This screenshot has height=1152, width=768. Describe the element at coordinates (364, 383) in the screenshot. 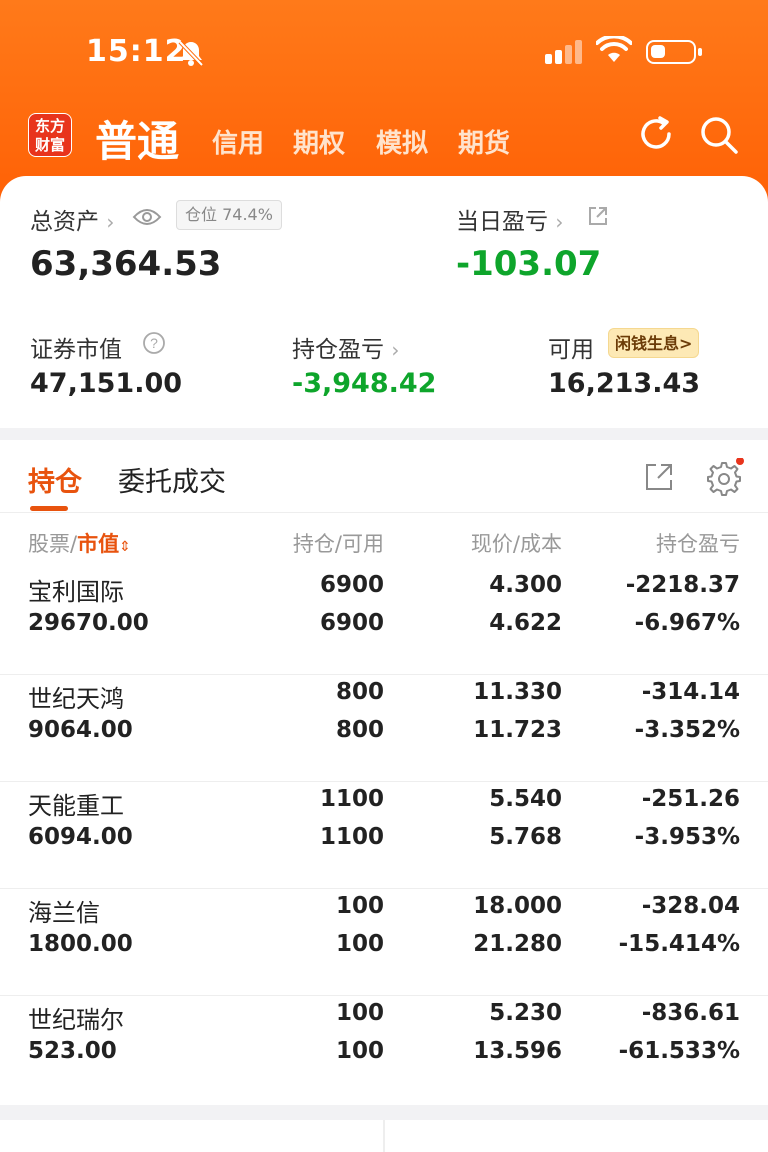

I see `holding-pl-value: -3,948.42` at that location.